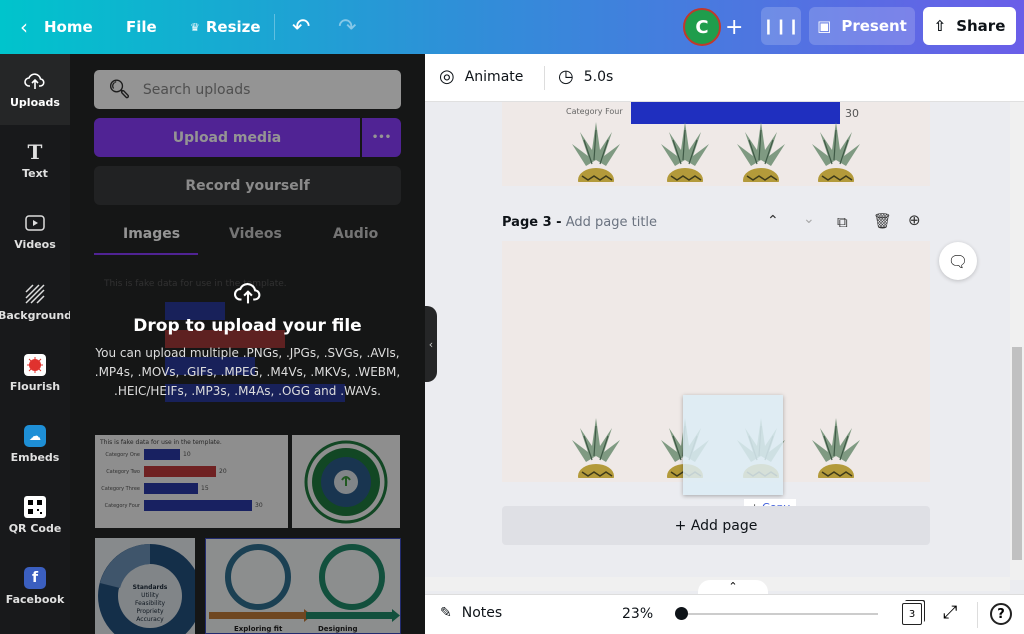 Image resolution: width=1024 pixels, height=634 pixels. I want to click on background-icon, so click(35, 294).